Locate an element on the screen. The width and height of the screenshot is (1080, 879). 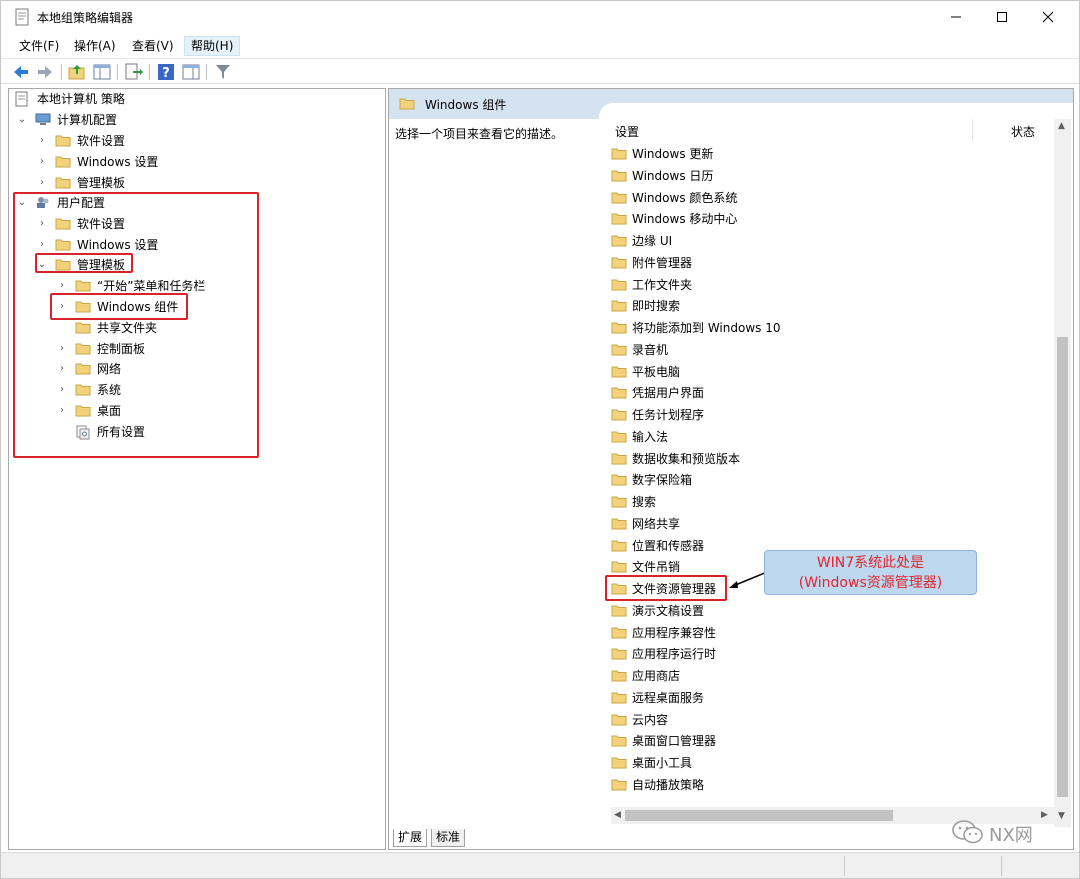
highlight-file-explorer is located at coordinates (666, 588).